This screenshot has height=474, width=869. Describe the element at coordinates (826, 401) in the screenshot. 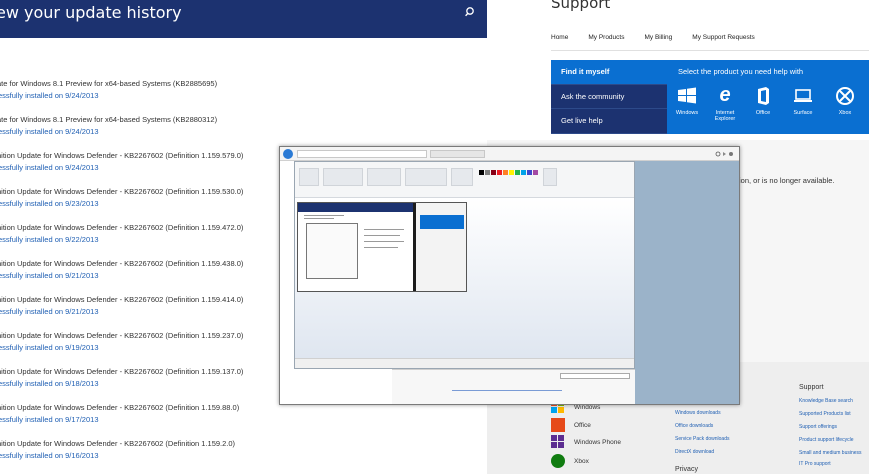

I see `footer-link: Knowledge Base search` at that location.